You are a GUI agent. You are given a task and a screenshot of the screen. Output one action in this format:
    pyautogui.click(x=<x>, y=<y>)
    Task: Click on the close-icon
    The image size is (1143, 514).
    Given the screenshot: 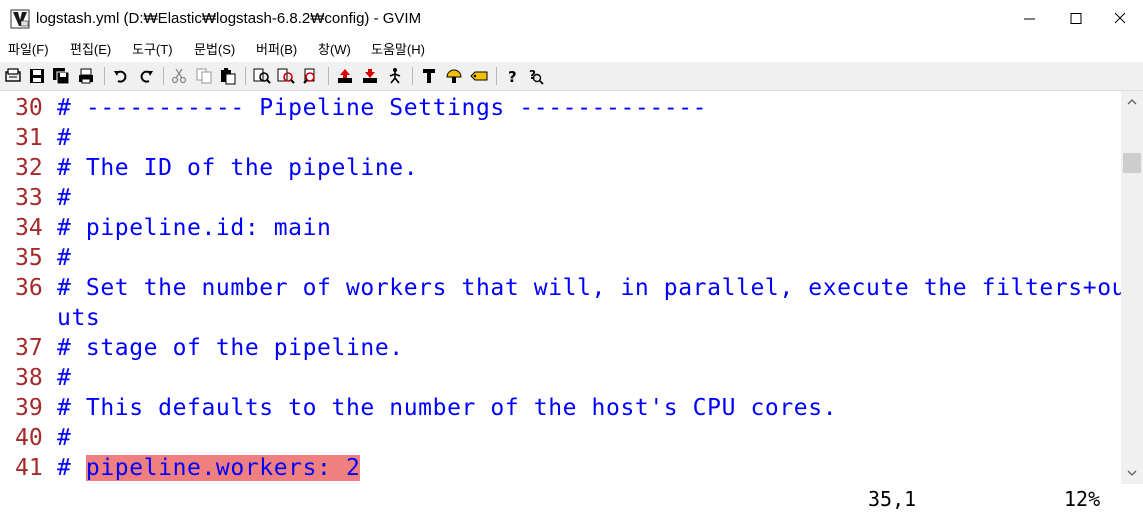 What is the action you would take?
    pyautogui.click(x=1120, y=18)
    